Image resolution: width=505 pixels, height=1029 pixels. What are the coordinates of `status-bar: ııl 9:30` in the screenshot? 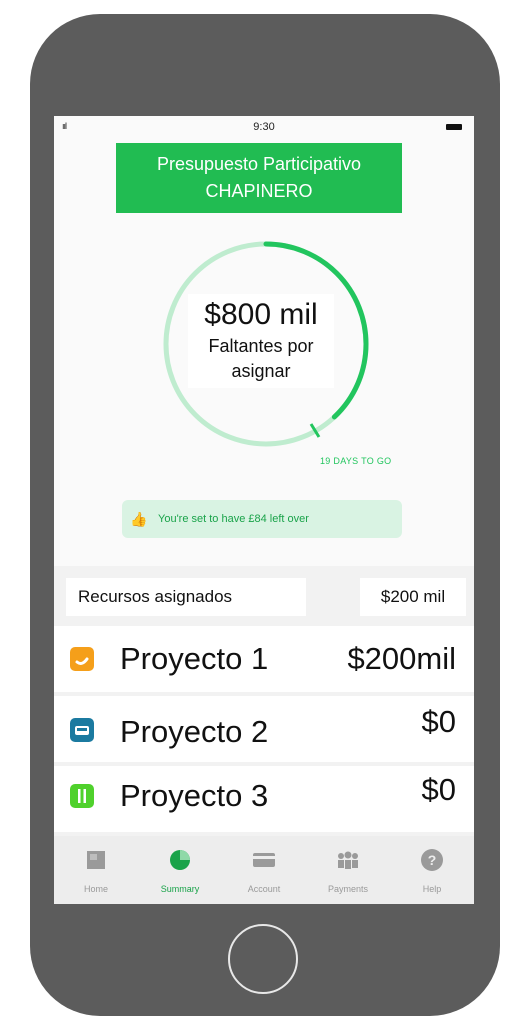 It's located at (264, 127).